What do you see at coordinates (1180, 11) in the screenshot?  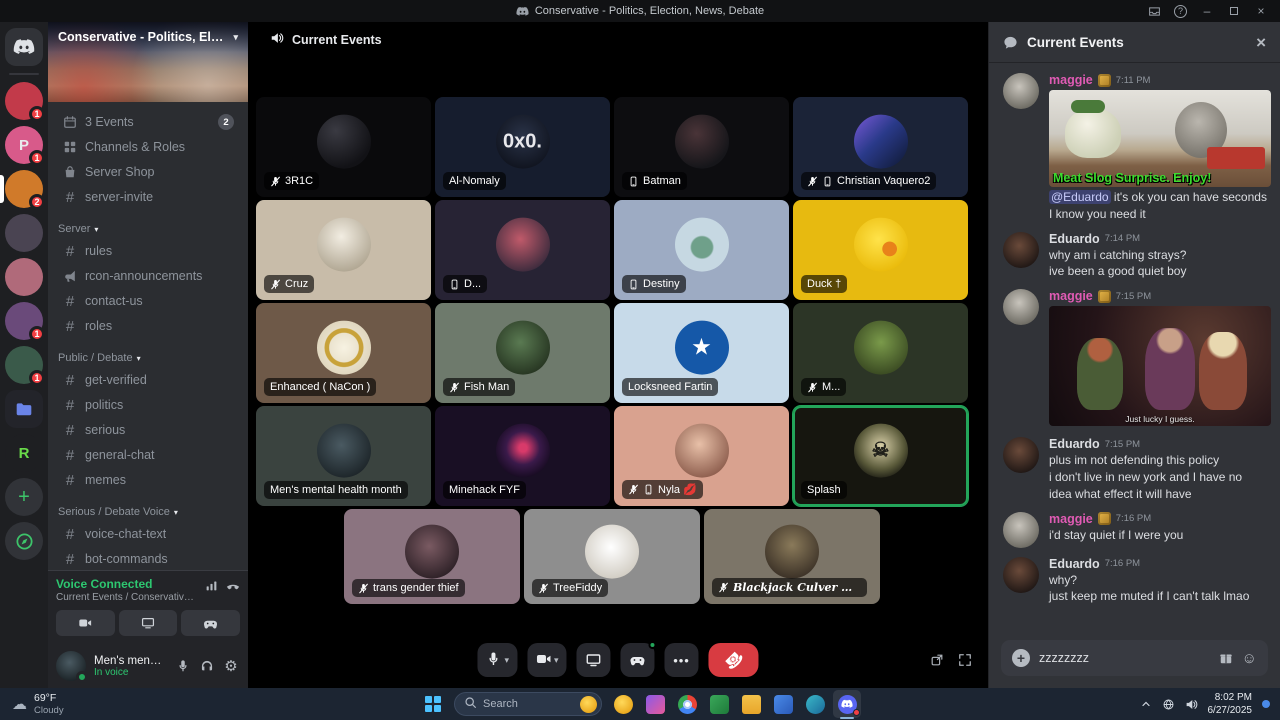 I see `help-icon: ?` at bounding box center [1180, 11].